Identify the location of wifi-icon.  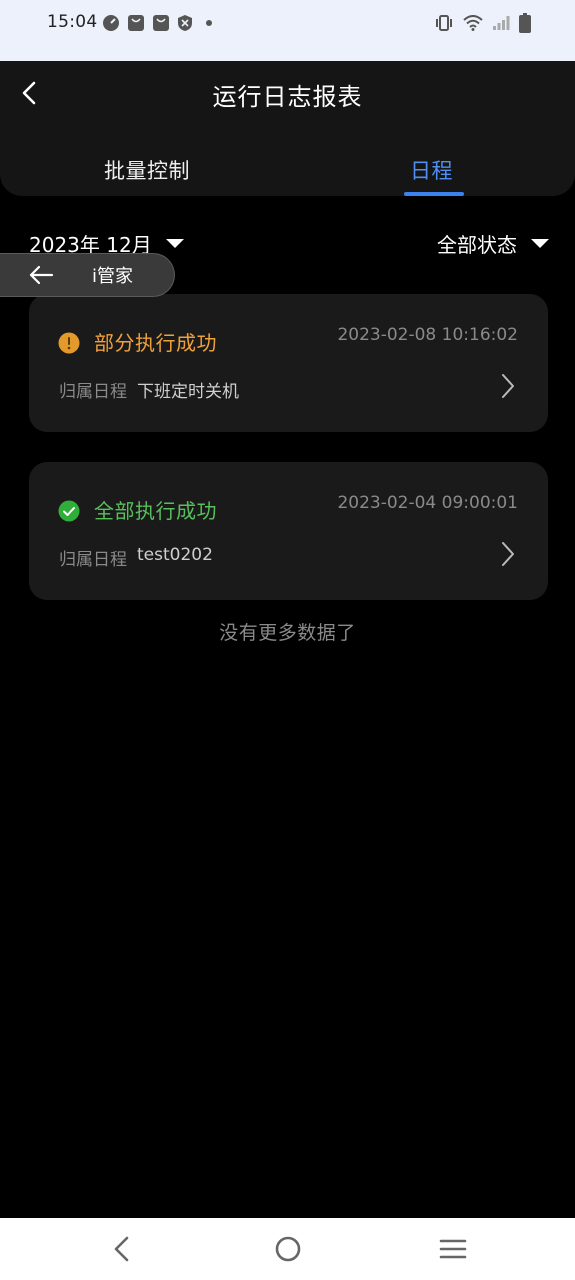
(473, 23).